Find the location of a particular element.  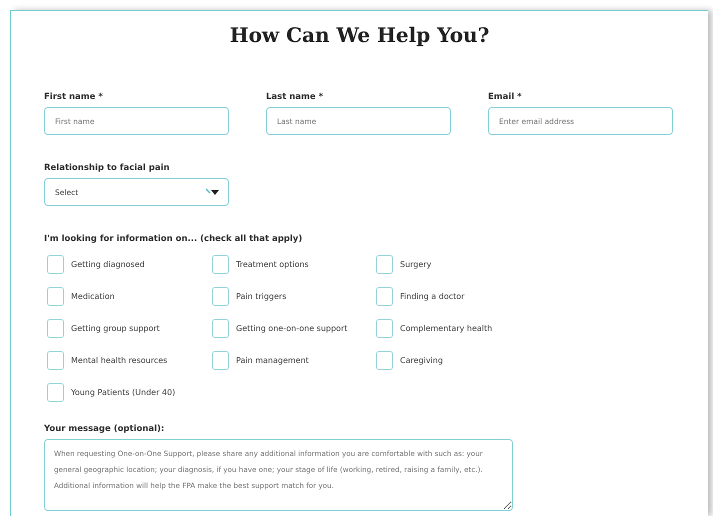

form-title: How Can We Help You? is located at coordinates (359, 36).